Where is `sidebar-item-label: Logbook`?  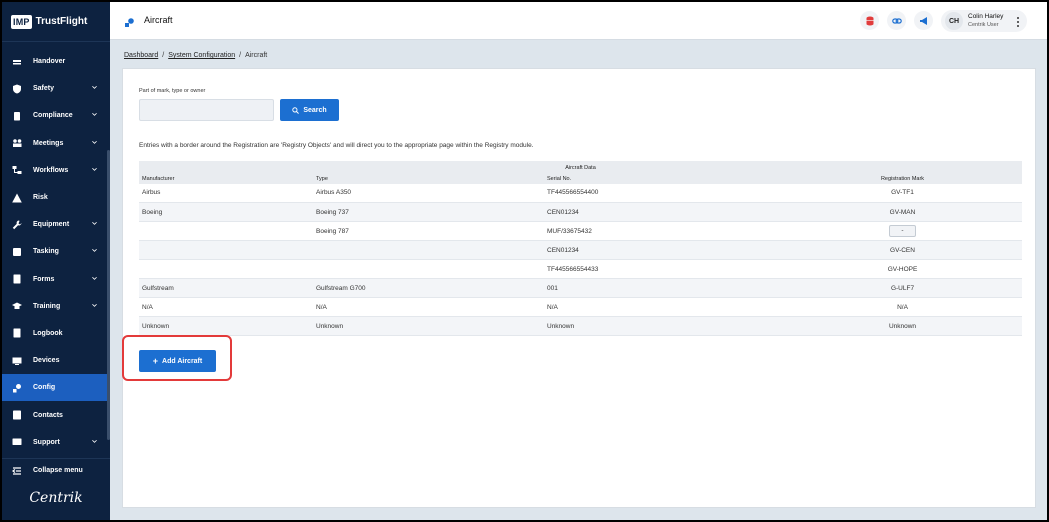 sidebar-item-label: Logbook is located at coordinates (48, 333).